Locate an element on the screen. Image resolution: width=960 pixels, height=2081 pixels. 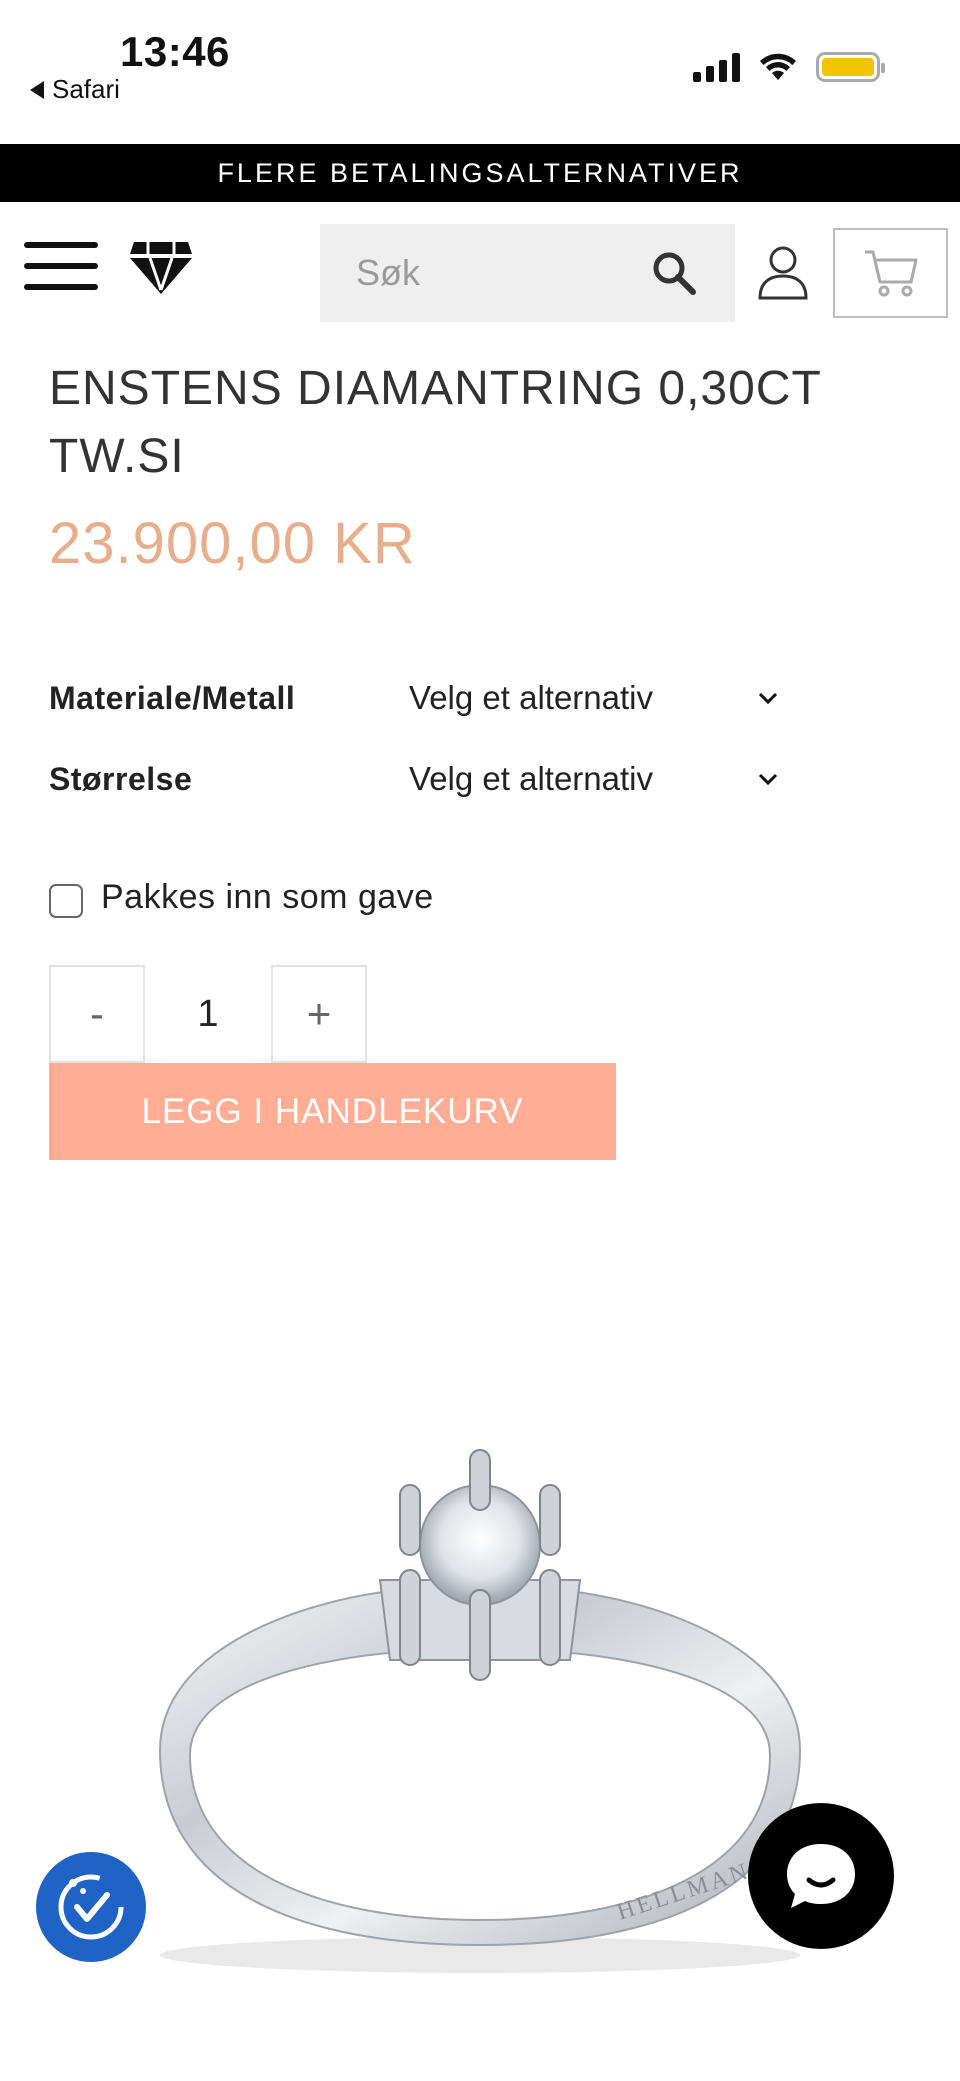
user-icon is located at coordinates (783, 272).